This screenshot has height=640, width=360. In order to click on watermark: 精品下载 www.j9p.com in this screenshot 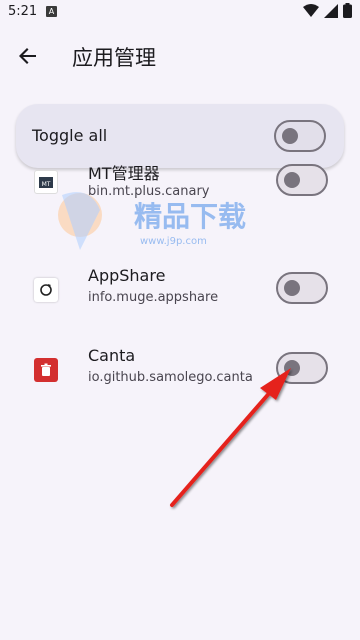, I will do `click(165, 220)`.